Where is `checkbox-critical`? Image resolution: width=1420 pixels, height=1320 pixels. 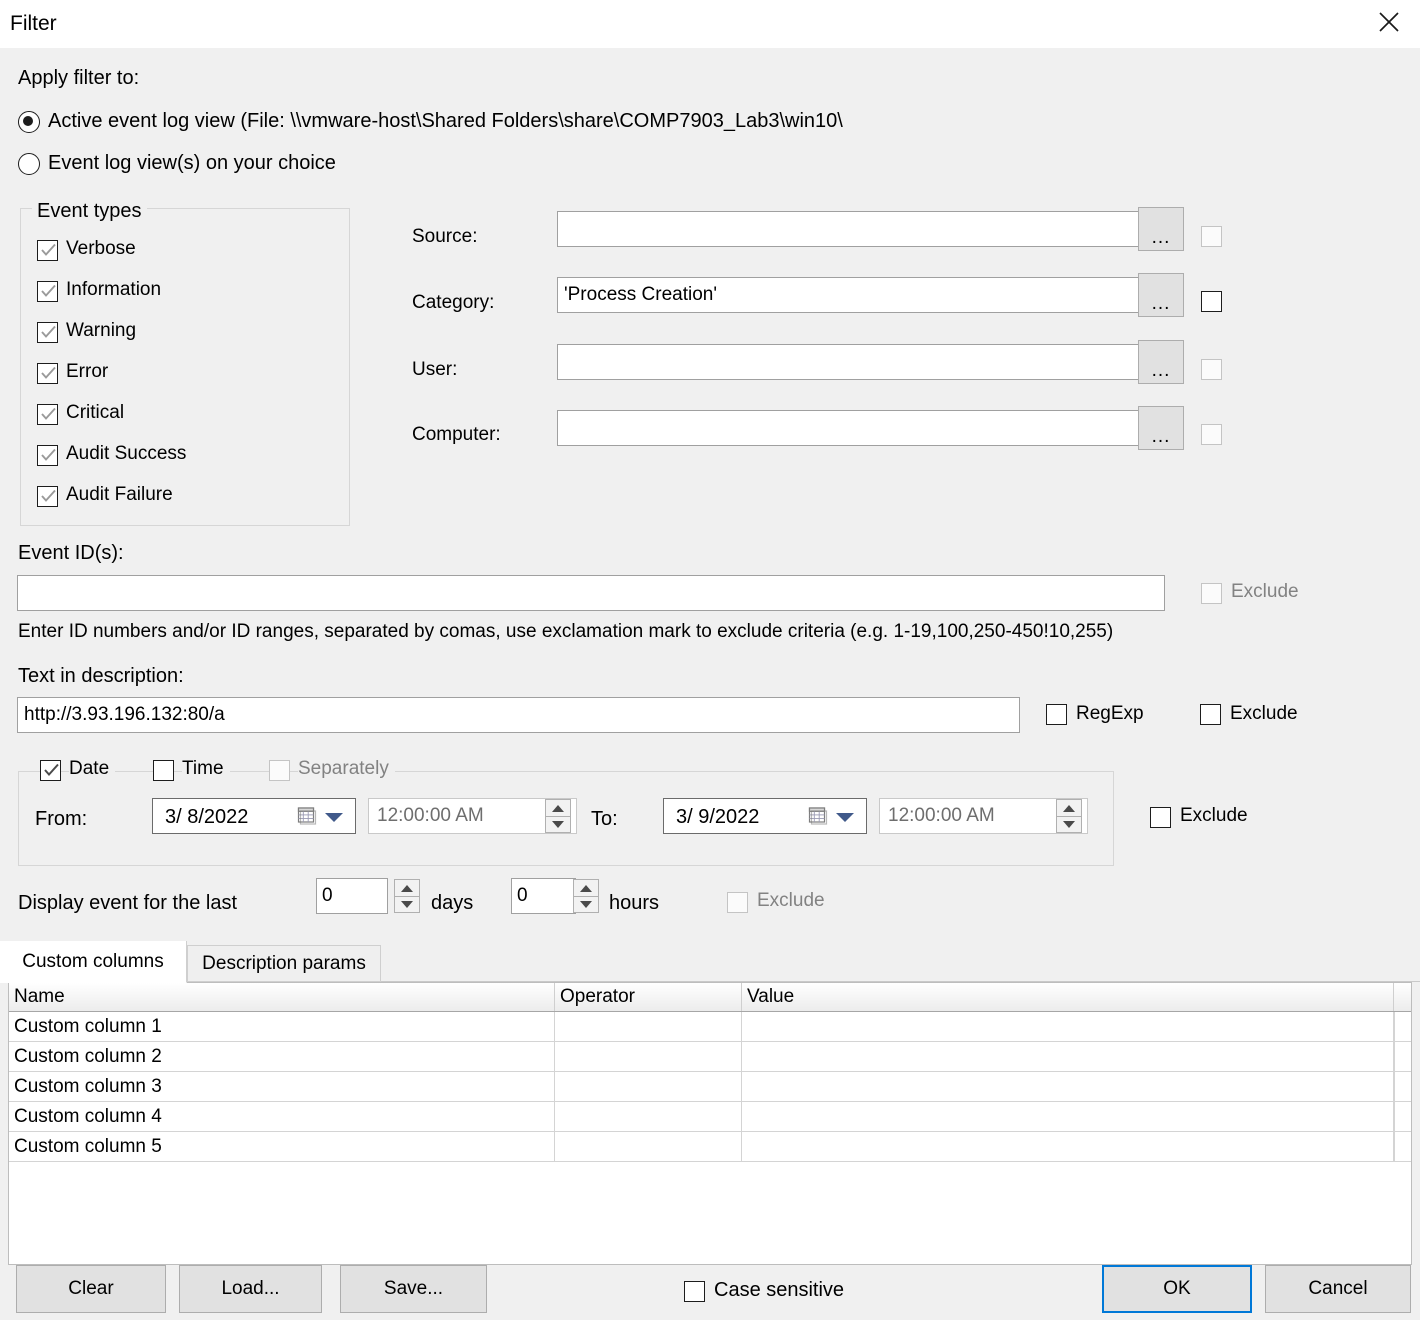
checkbox-critical is located at coordinates (47, 414).